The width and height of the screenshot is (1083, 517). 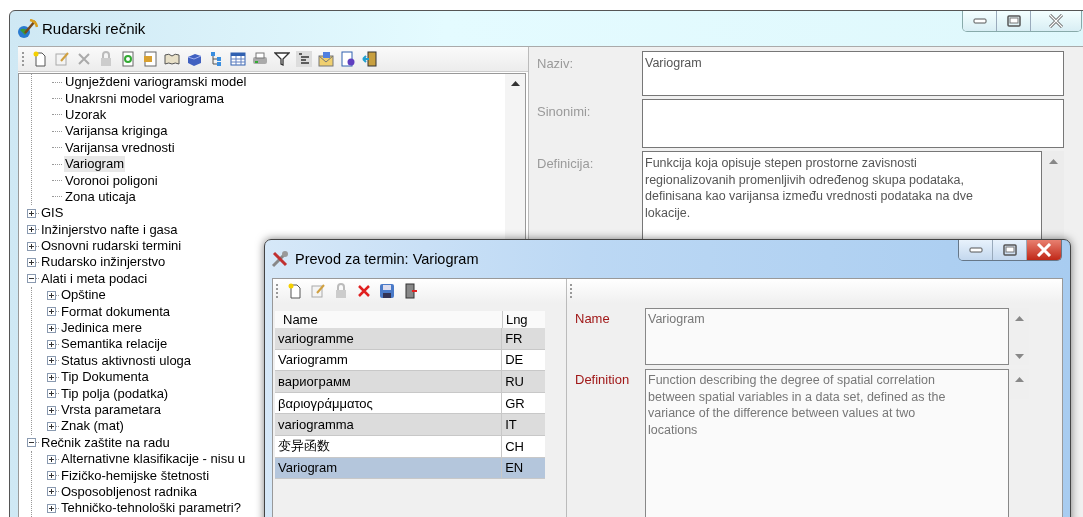 What do you see at coordinates (103, 262) in the screenshot?
I see `tree-item: Rudarsko inžinjerstvo` at bounding box center [103, 262].